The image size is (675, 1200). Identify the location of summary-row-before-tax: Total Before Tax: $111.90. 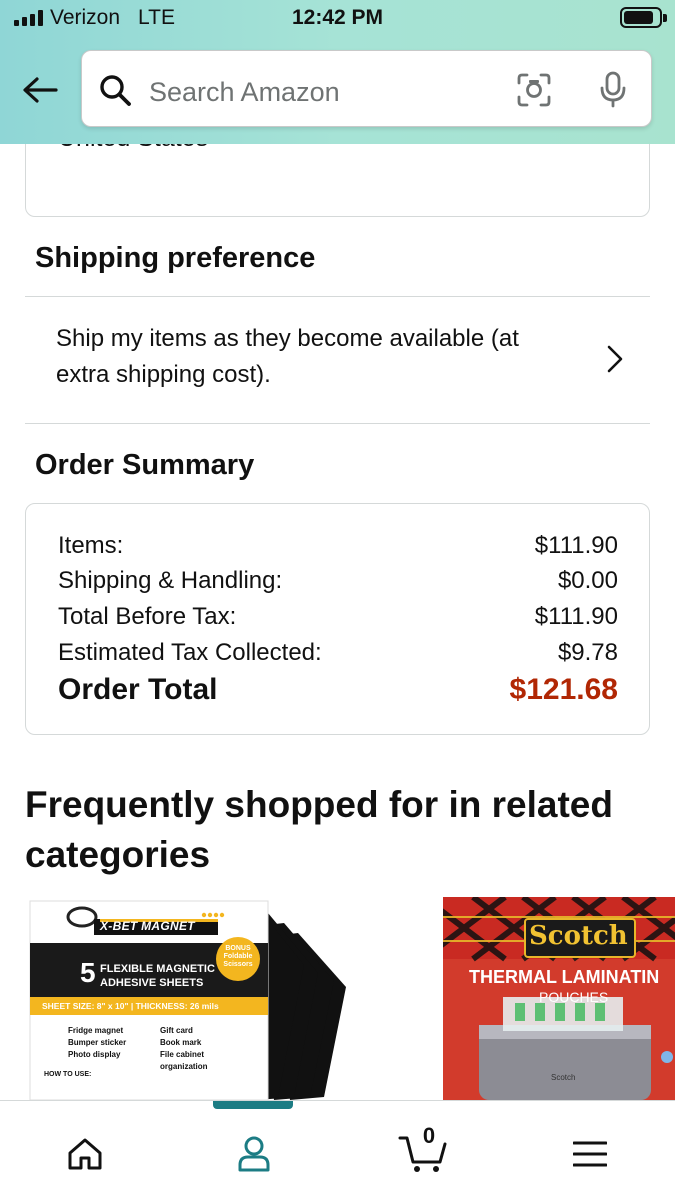
(338, 617).